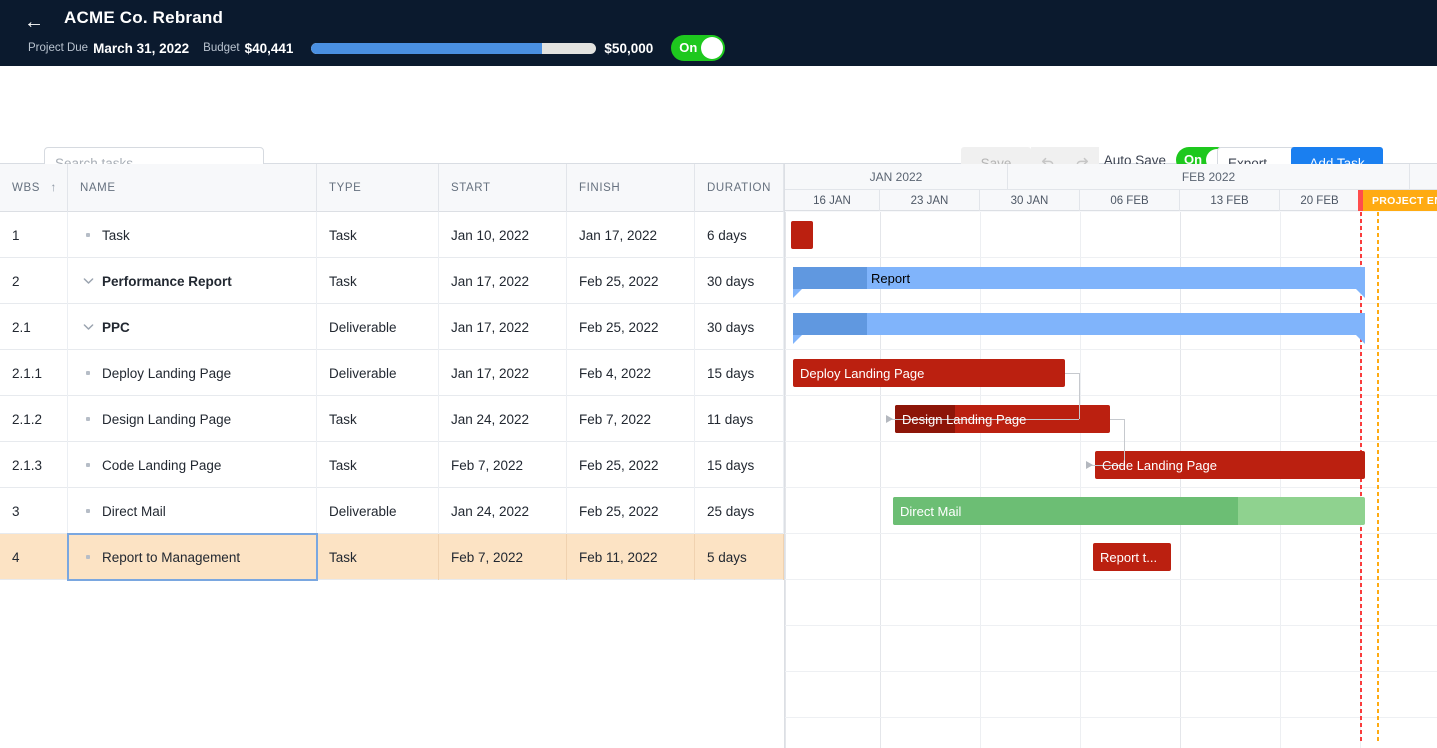 The width and height of the screenshot is (1437, 748). Describe the element at coordinates (862, 373) in the screenshot. I see `gantt-bar-label: Deploy Landing Page` at that location.